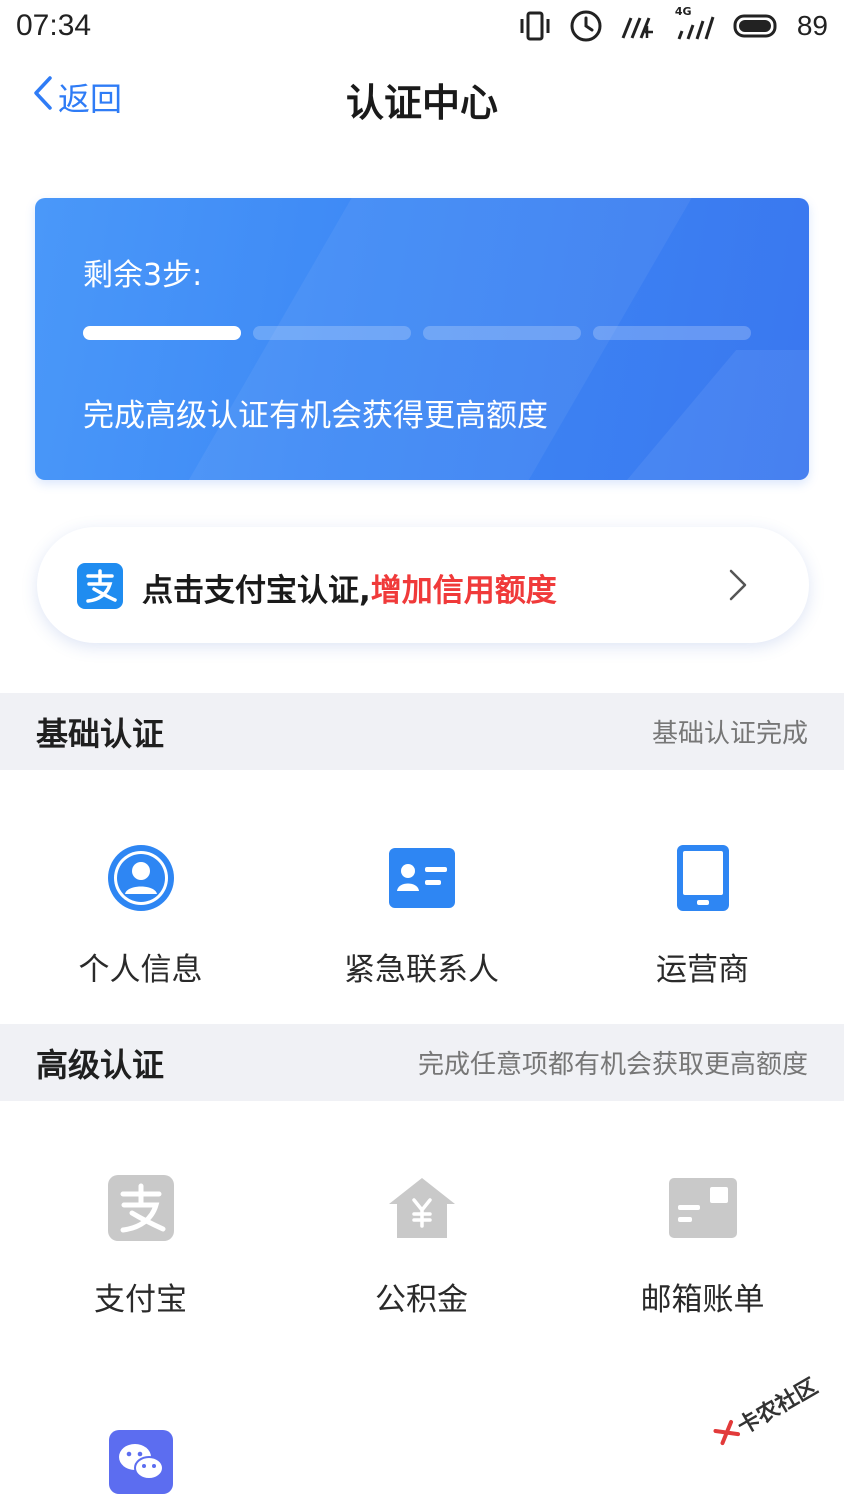  What do you see at coordinates (778, 1407) in the screenshot?
I see `watermark-text: 卡农社区` at bounding box center [778, 1407].